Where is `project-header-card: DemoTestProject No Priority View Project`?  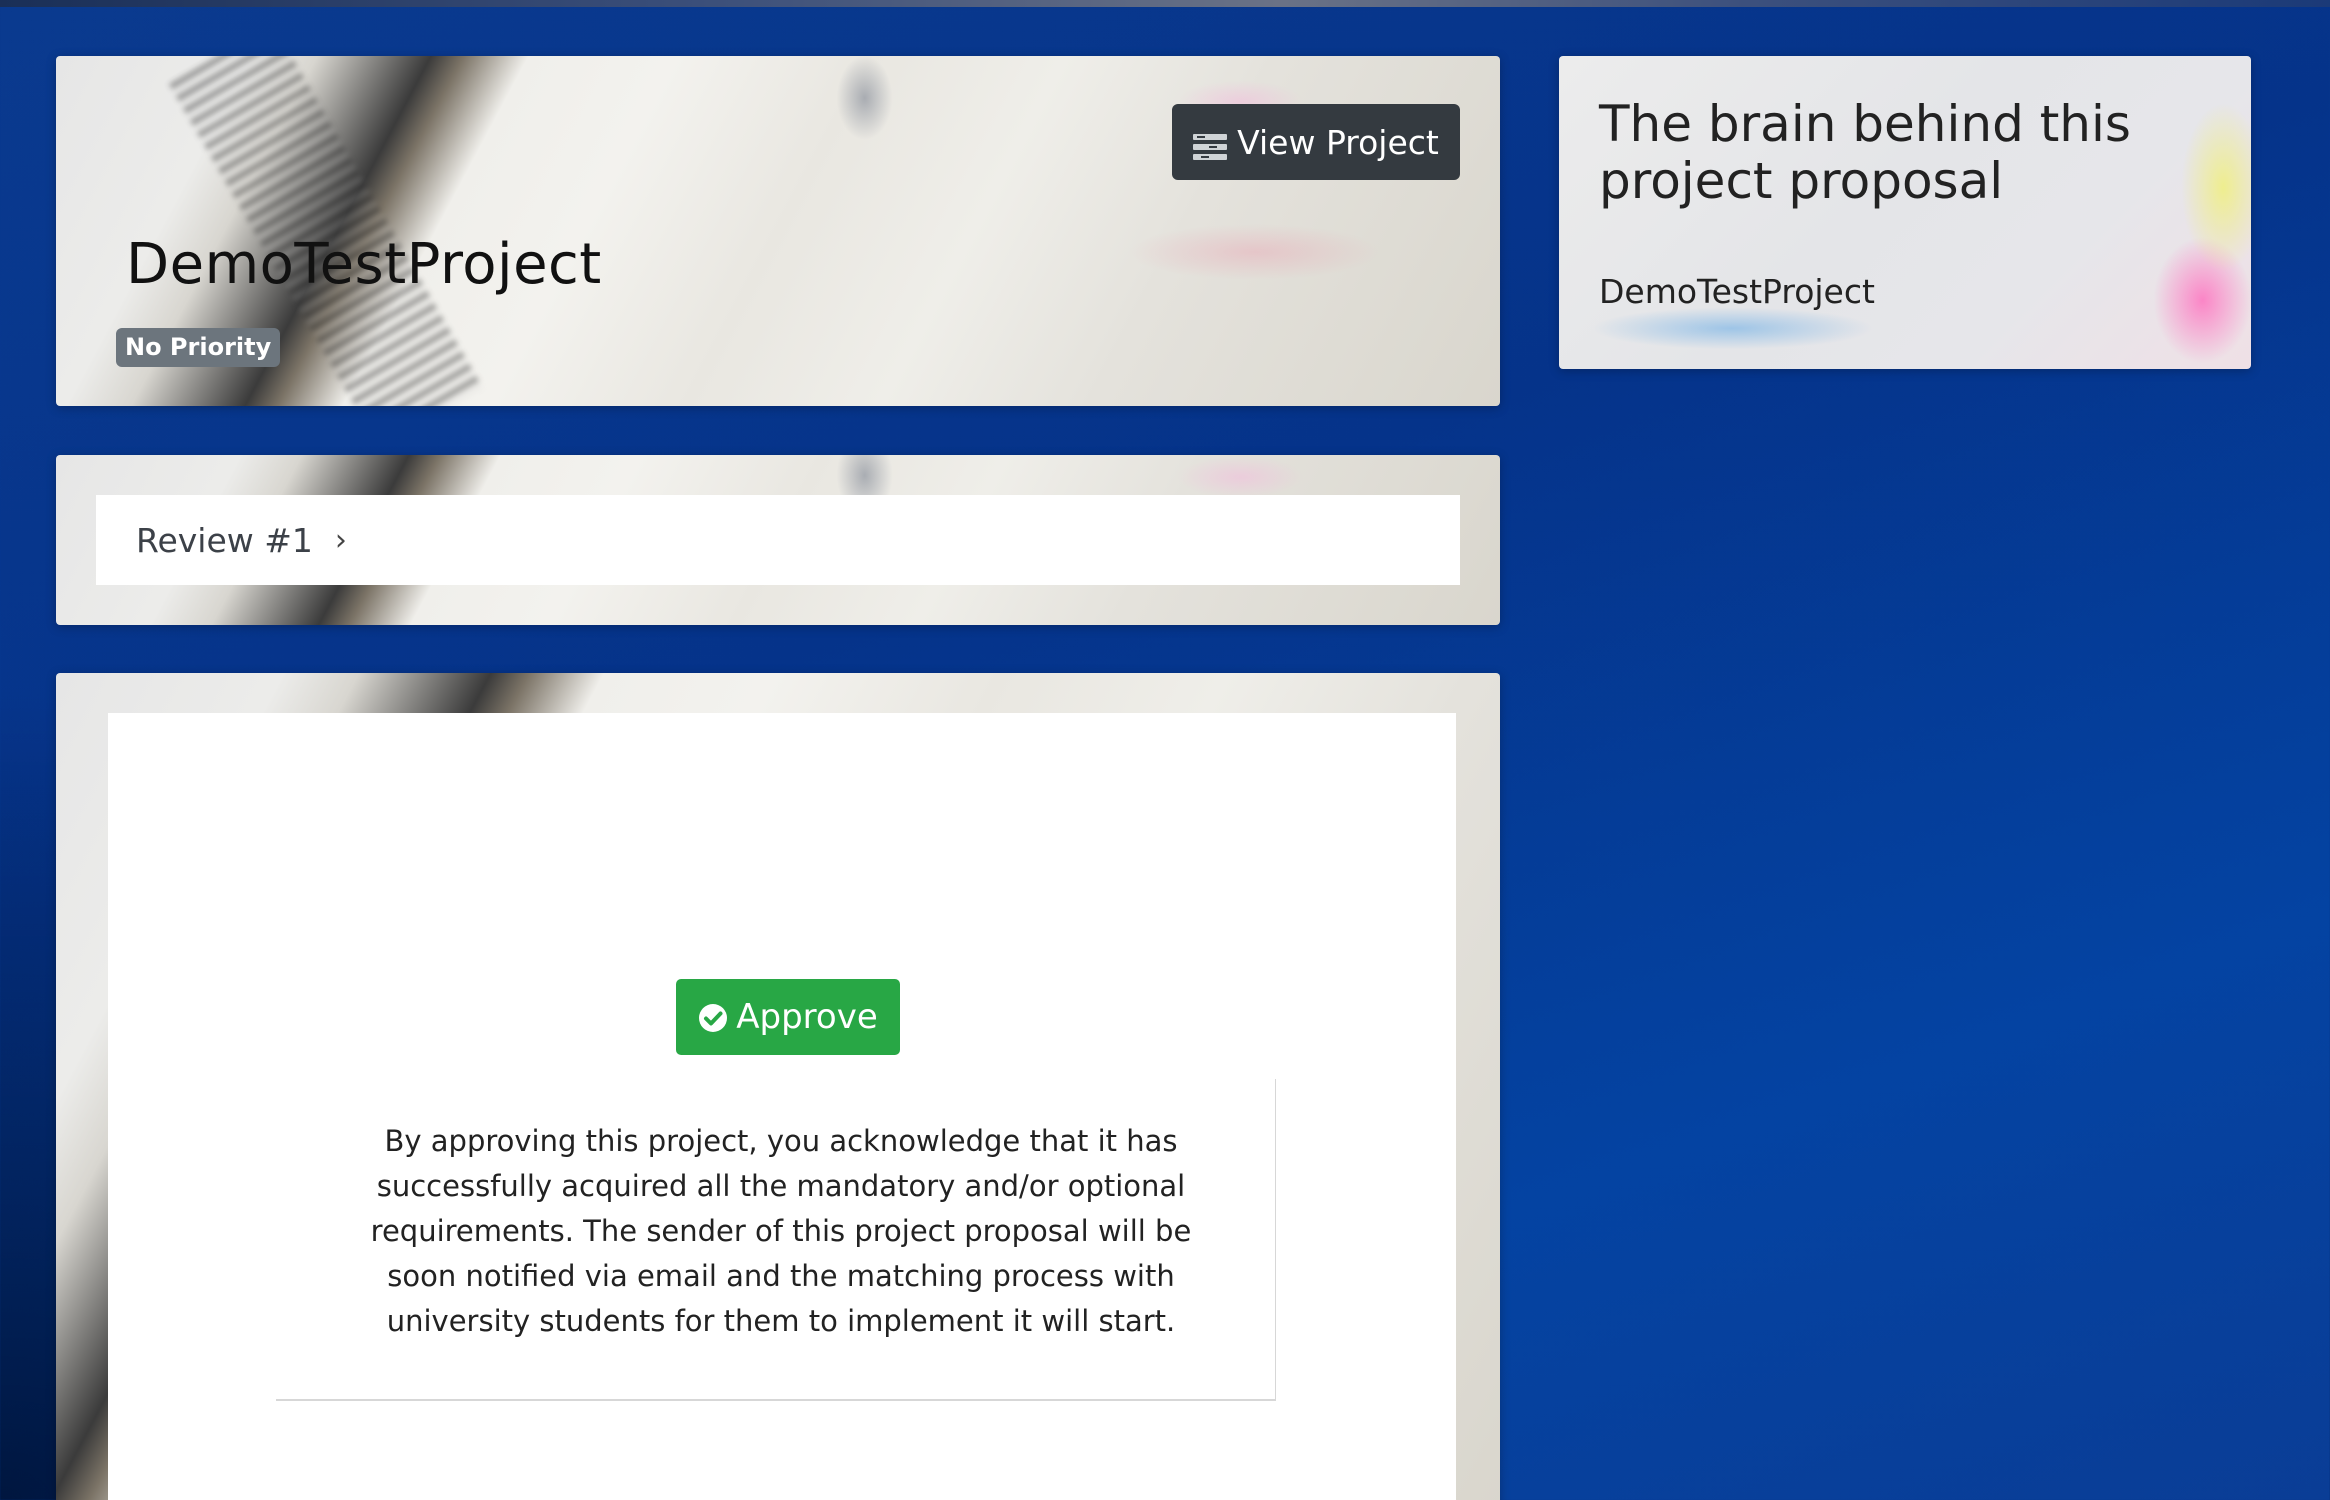
project-header-card: DemoTestProject No Priority View Project is located at coordinates (778, 231).